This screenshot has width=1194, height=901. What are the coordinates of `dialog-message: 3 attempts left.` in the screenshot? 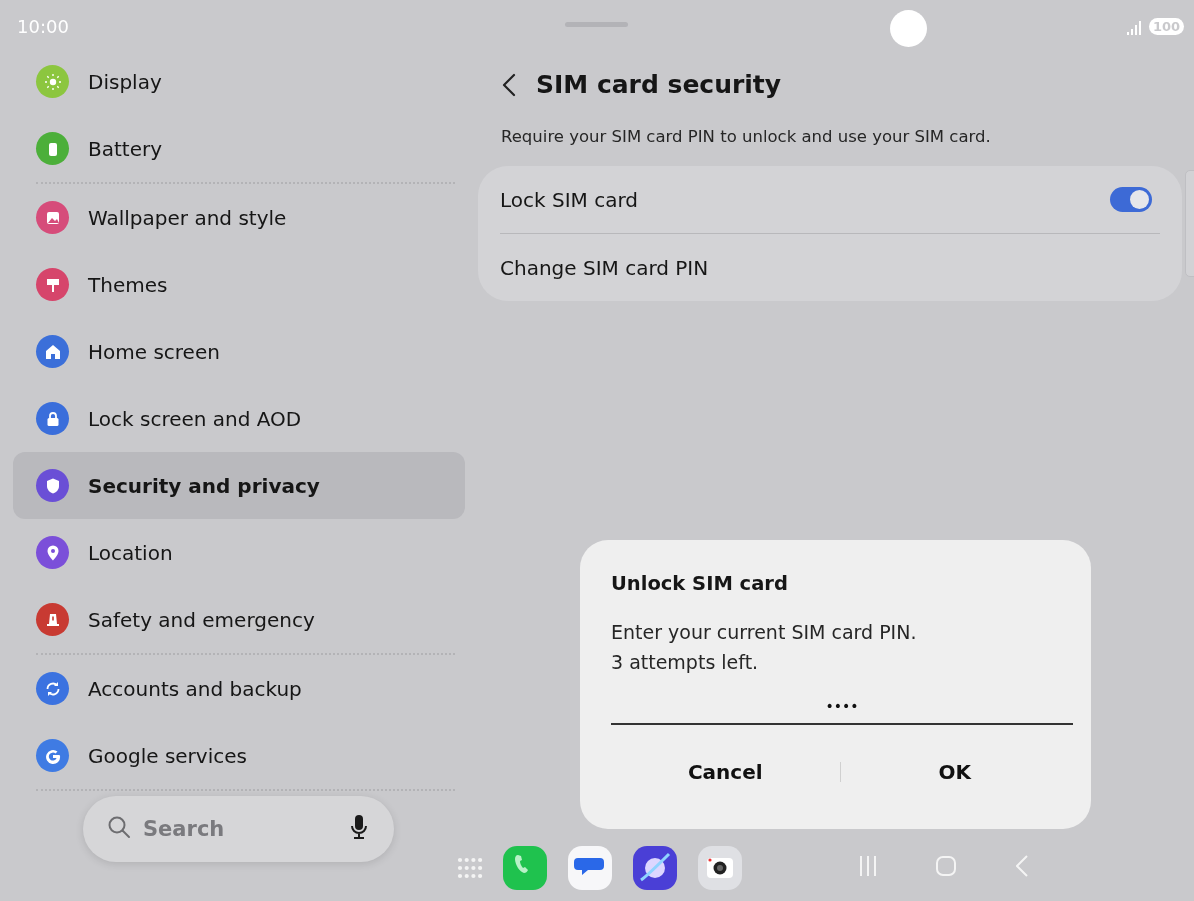 It's located at (685, 662).